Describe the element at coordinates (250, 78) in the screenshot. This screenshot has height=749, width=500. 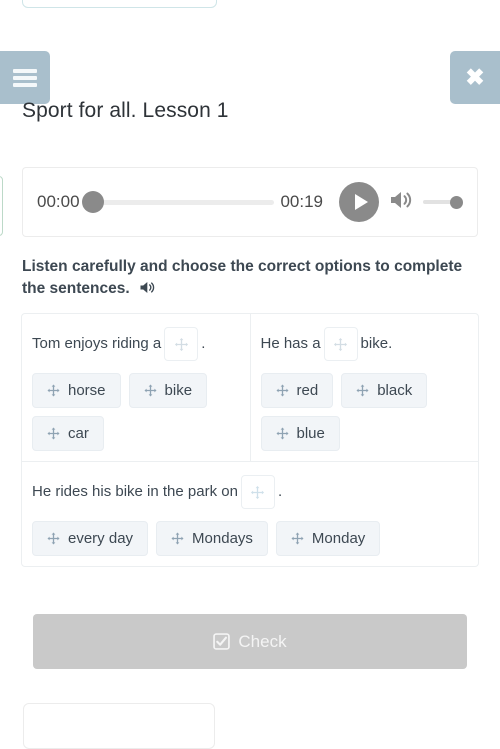
I see `header: ✖` at that location.